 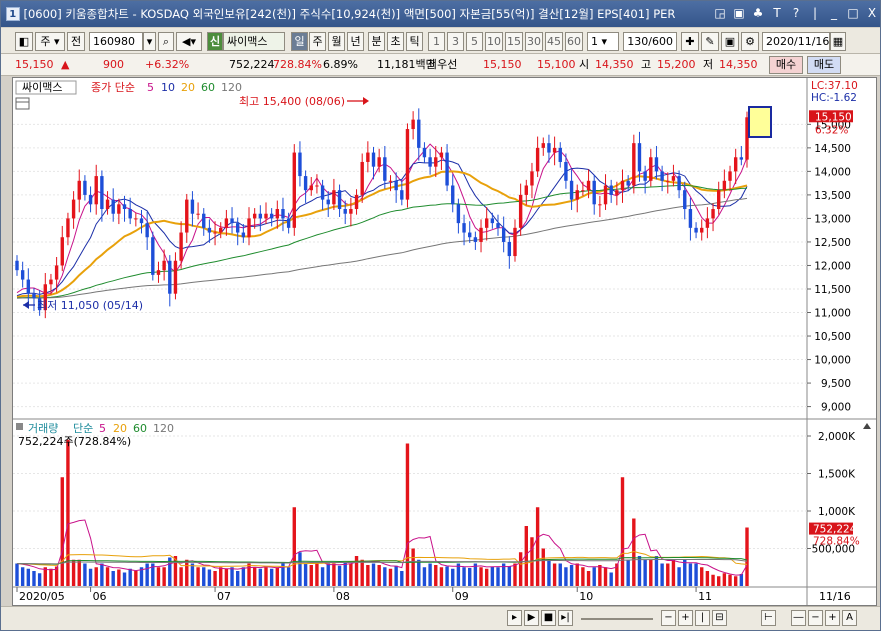 What do you see at coordinates (777, 14) in the screenshot?
I see `text-icon: T` at bounding box center [777, 14].